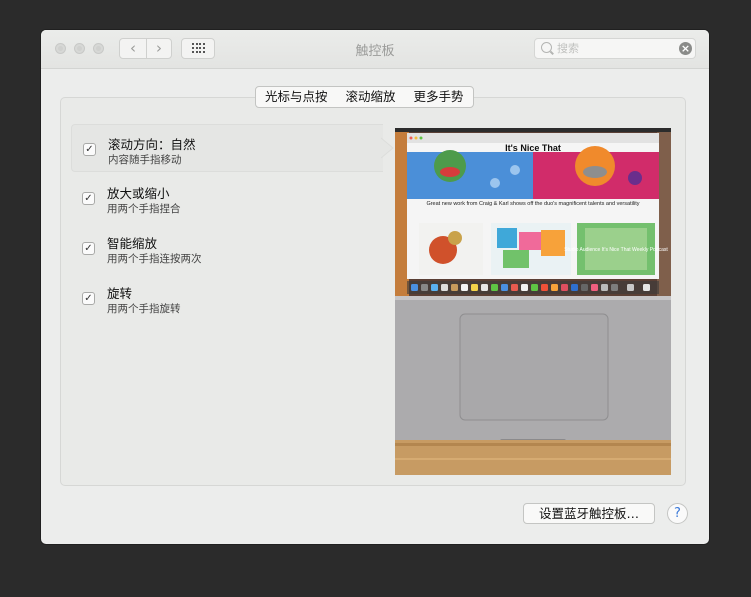  What do you see at coordinates (144, 209) in the screenshot?
I see `option-subtitle: 用两个手指捏合` at bounding box center [144, 209].